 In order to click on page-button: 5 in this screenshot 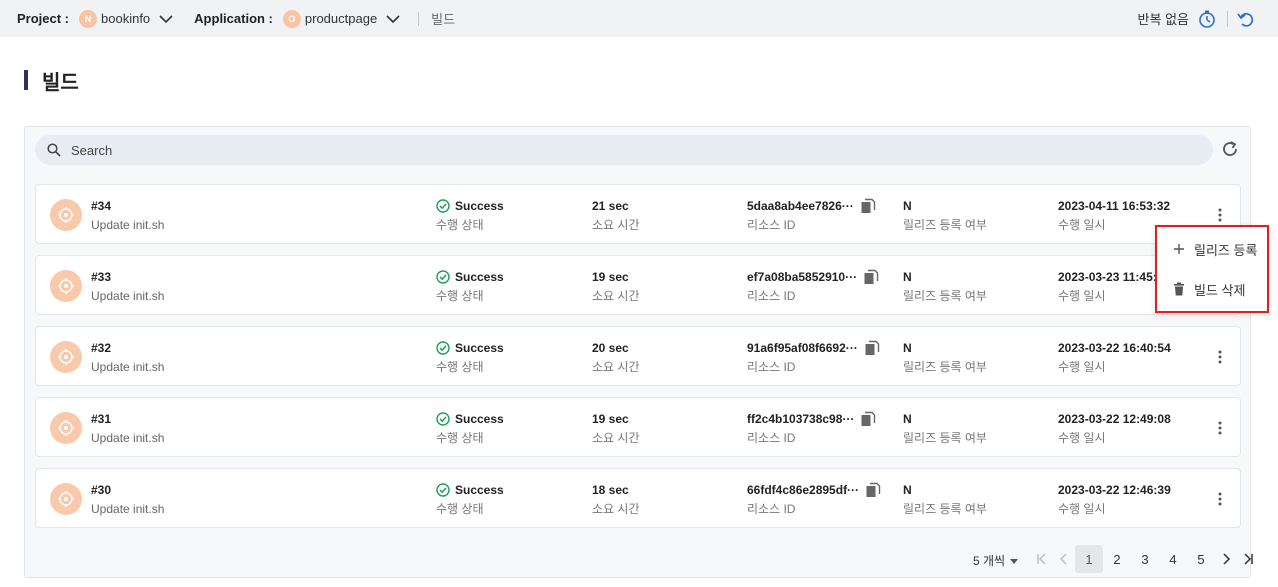, I will do `click(1201, 559)`.